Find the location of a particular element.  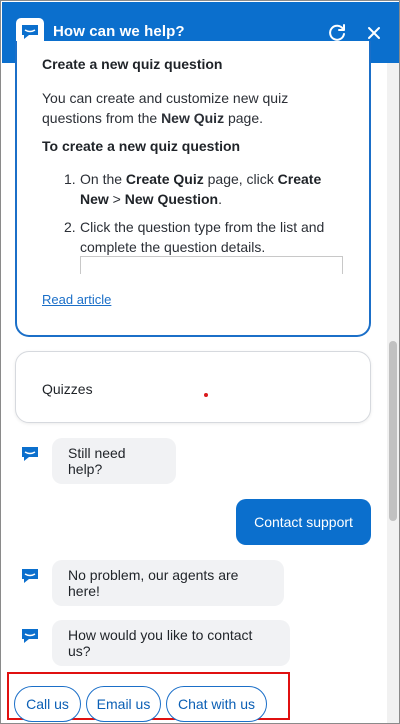

step-number: 2. is located at coordinates (70, 227).